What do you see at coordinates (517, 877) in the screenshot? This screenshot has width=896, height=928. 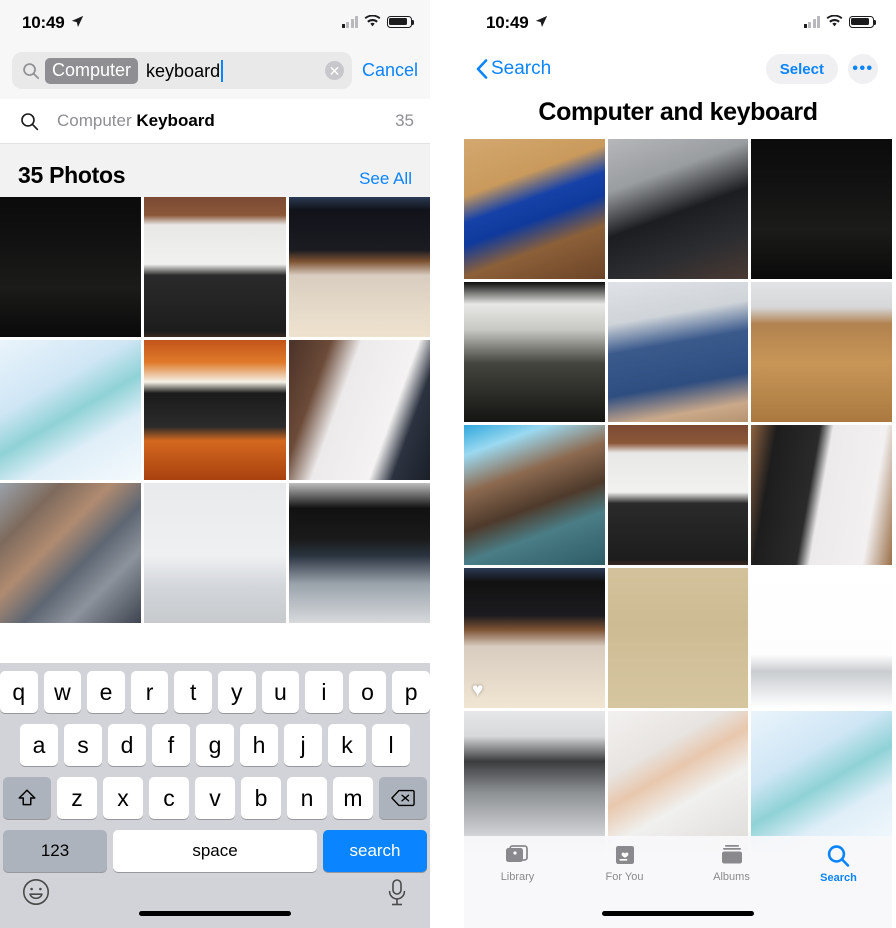 I see `tab-label: Library` at bounding box center [517, 877].